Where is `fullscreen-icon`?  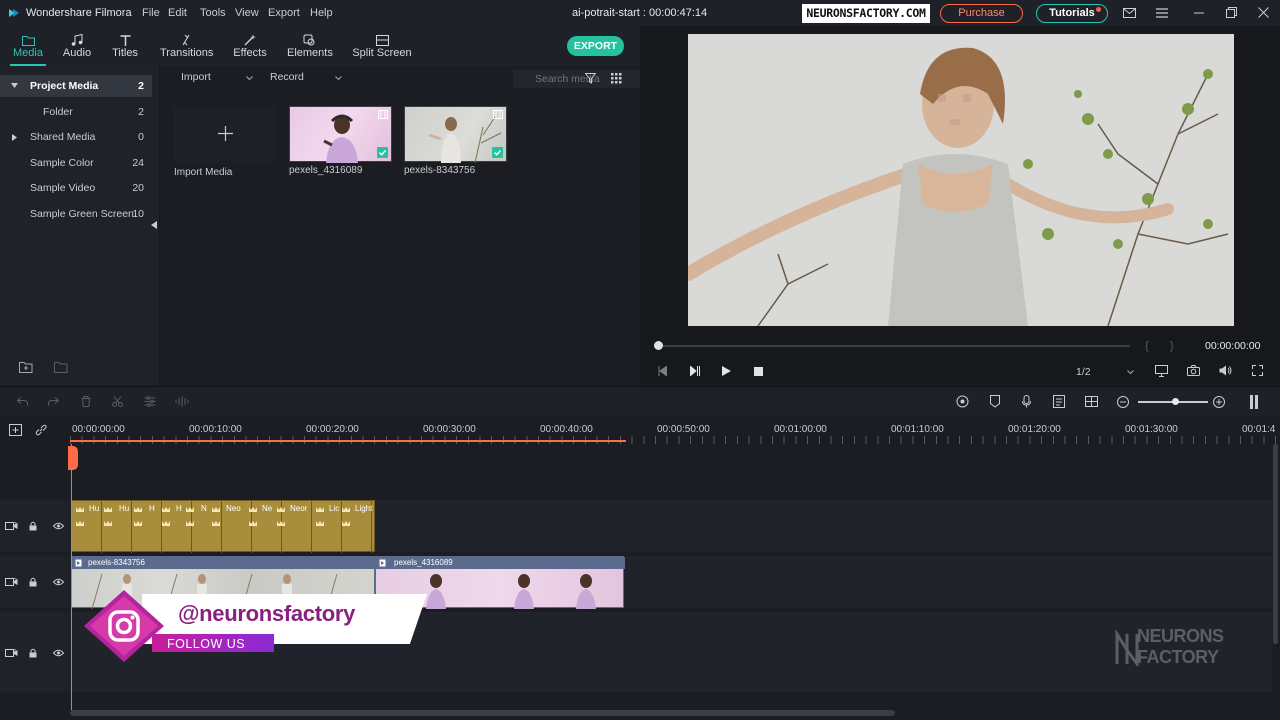
fullscreen-icon is located at coordinates (1257, 370).